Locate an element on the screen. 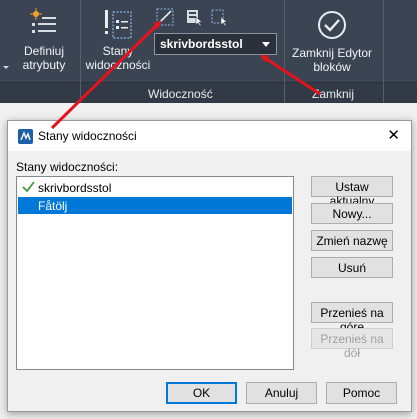  group-label-visibility: Widoczność is located at coordinates (180, 94).